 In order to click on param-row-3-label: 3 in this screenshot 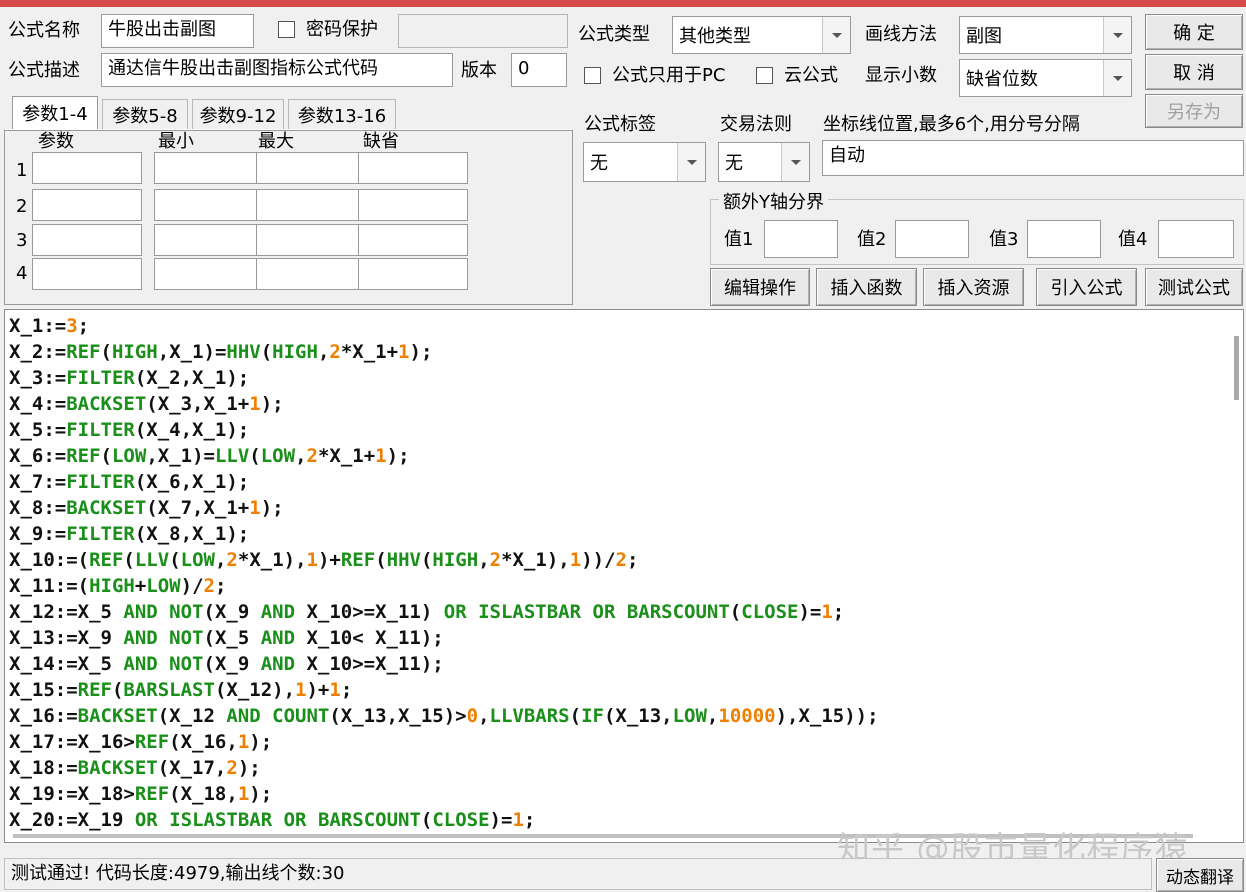, I will do `click(22, 240)`.